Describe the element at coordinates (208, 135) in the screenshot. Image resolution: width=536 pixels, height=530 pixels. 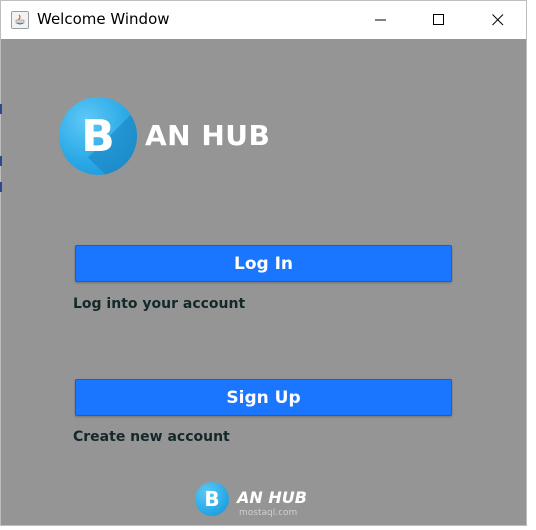
I see `brand-name: AN HUB` at that location.